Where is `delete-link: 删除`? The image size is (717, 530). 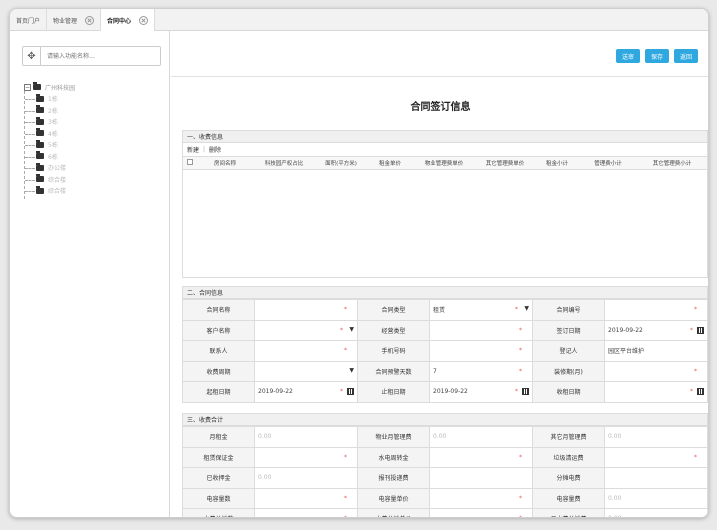 delete-link: 删除 is located at coordinates (215, 149).